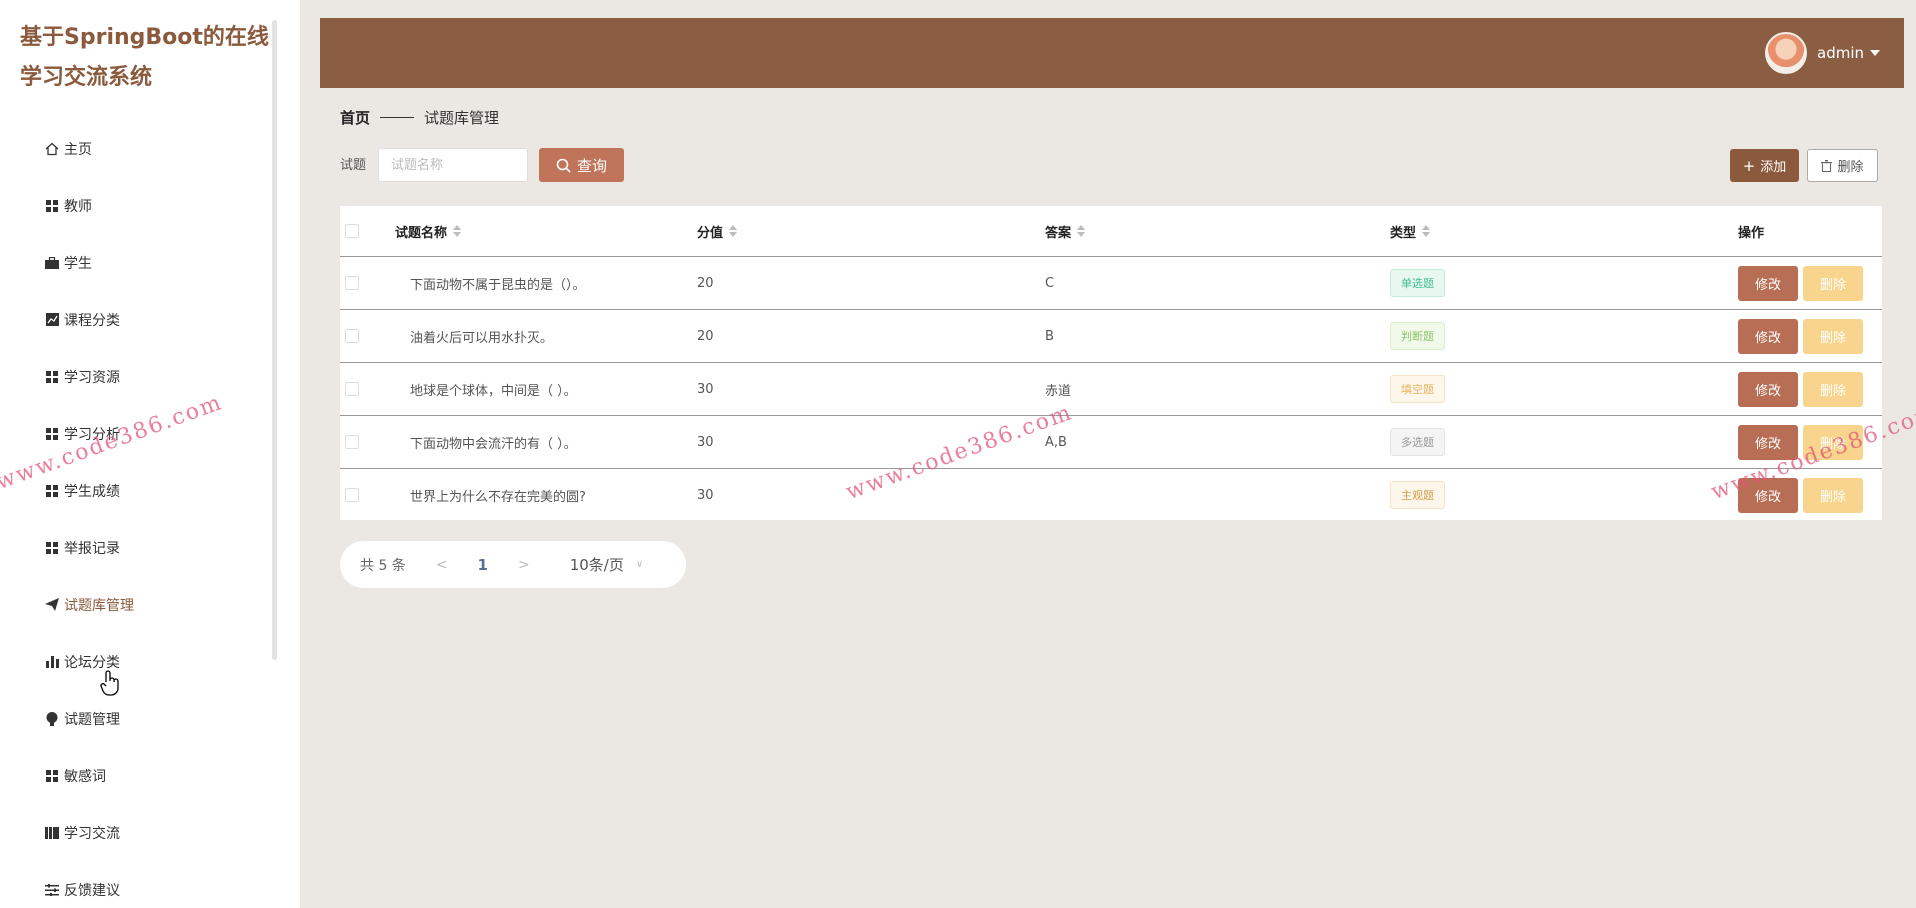  Describe the element at coordinates (1050, 283) in the screenshot. I see `cell-answer: C` at that location.